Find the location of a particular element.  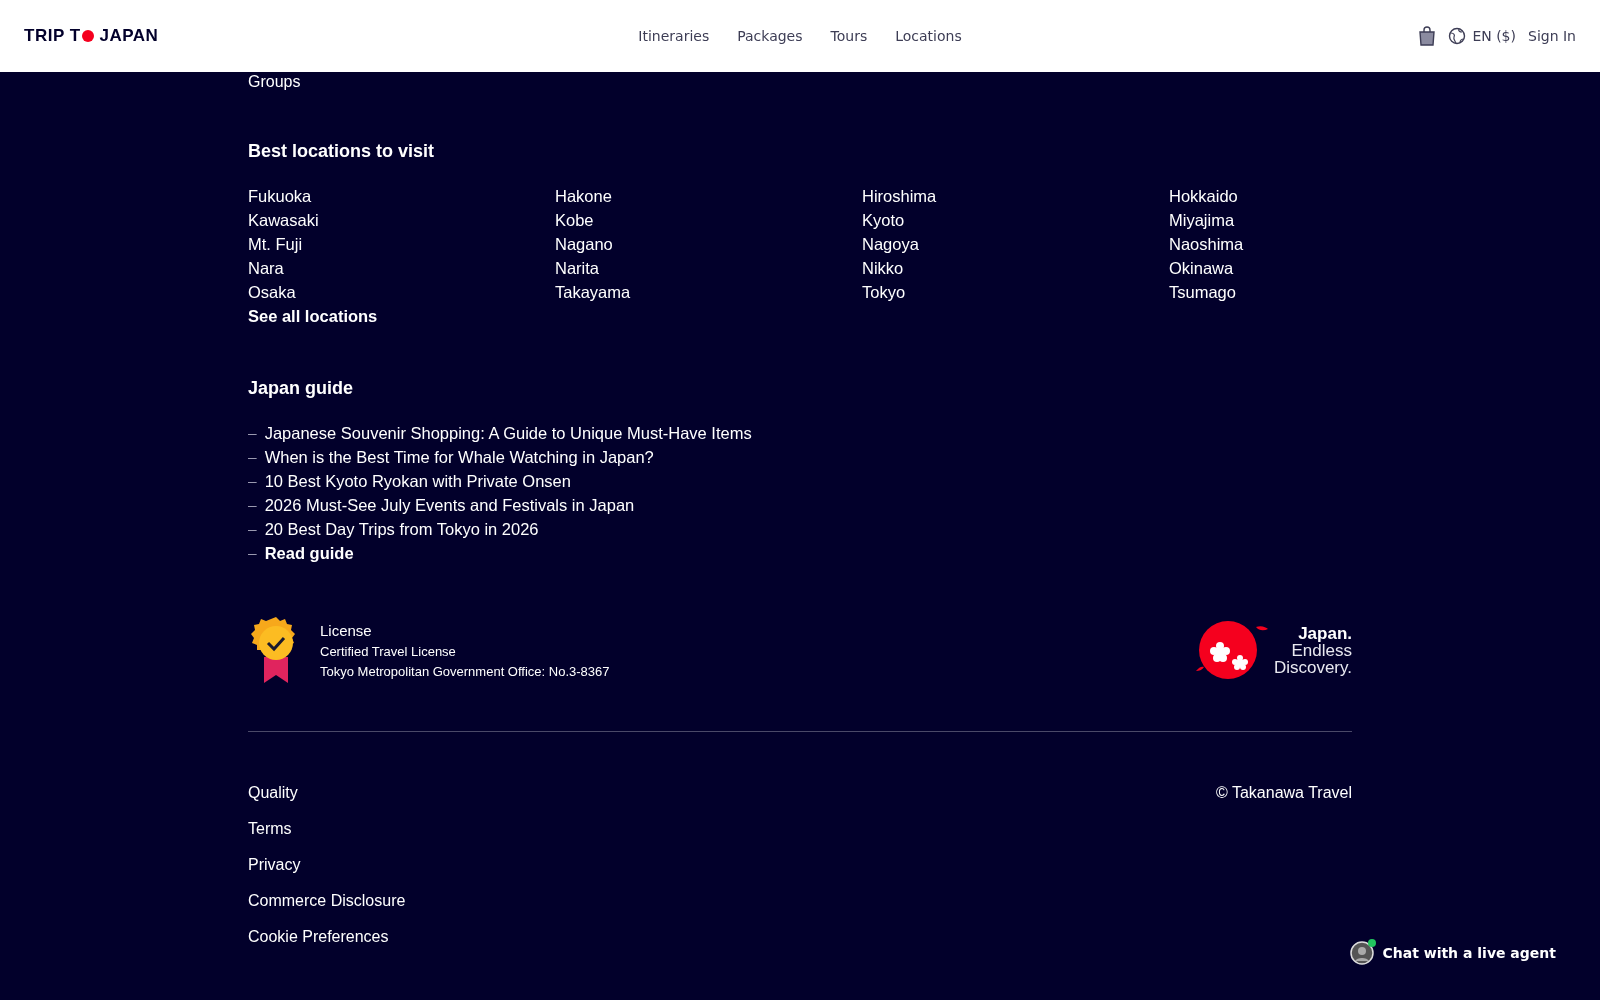

location-link: Naoshima is located at coordinates (1322, 244).